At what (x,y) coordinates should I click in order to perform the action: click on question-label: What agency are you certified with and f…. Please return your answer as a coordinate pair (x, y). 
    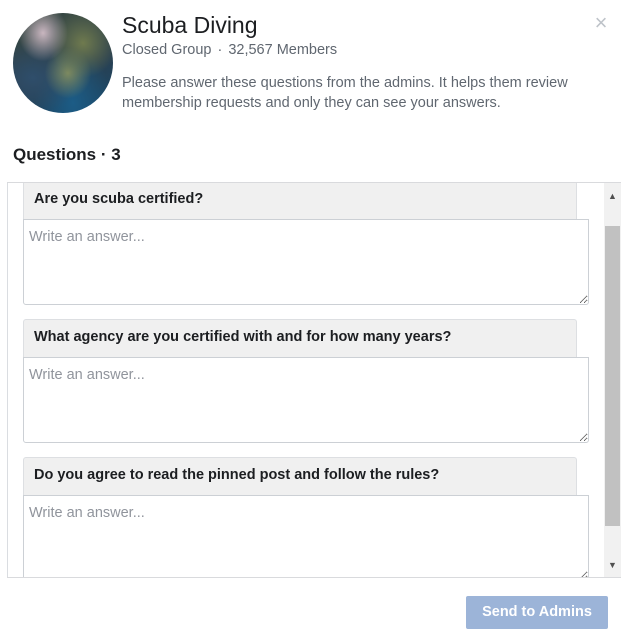
    Looking at the image, I should click on (300, 338).